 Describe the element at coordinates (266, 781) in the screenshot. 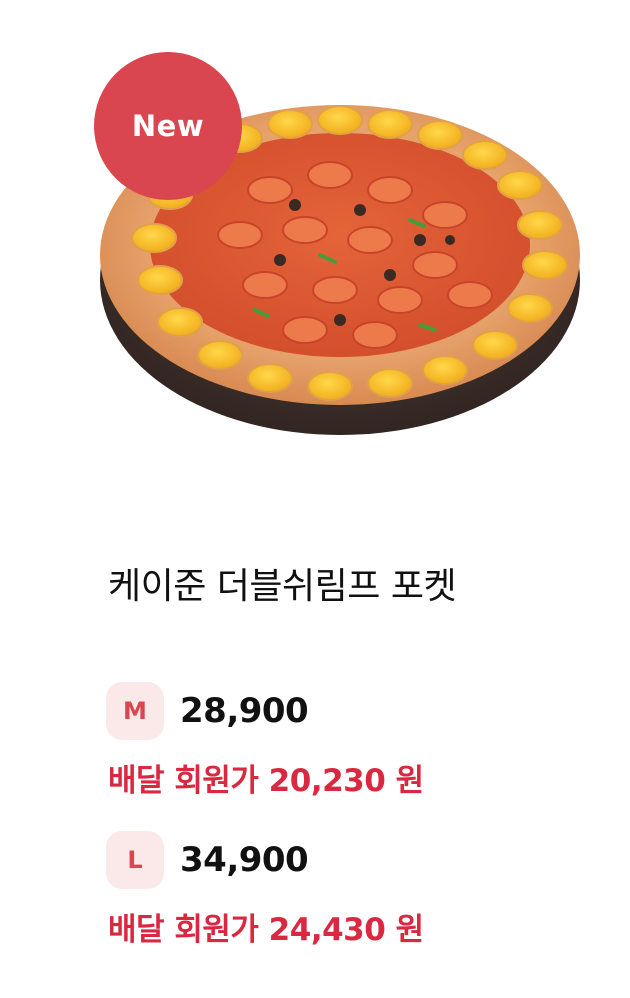

I see `member-price-medium: 배달 회원가 20,230 원` at that location.